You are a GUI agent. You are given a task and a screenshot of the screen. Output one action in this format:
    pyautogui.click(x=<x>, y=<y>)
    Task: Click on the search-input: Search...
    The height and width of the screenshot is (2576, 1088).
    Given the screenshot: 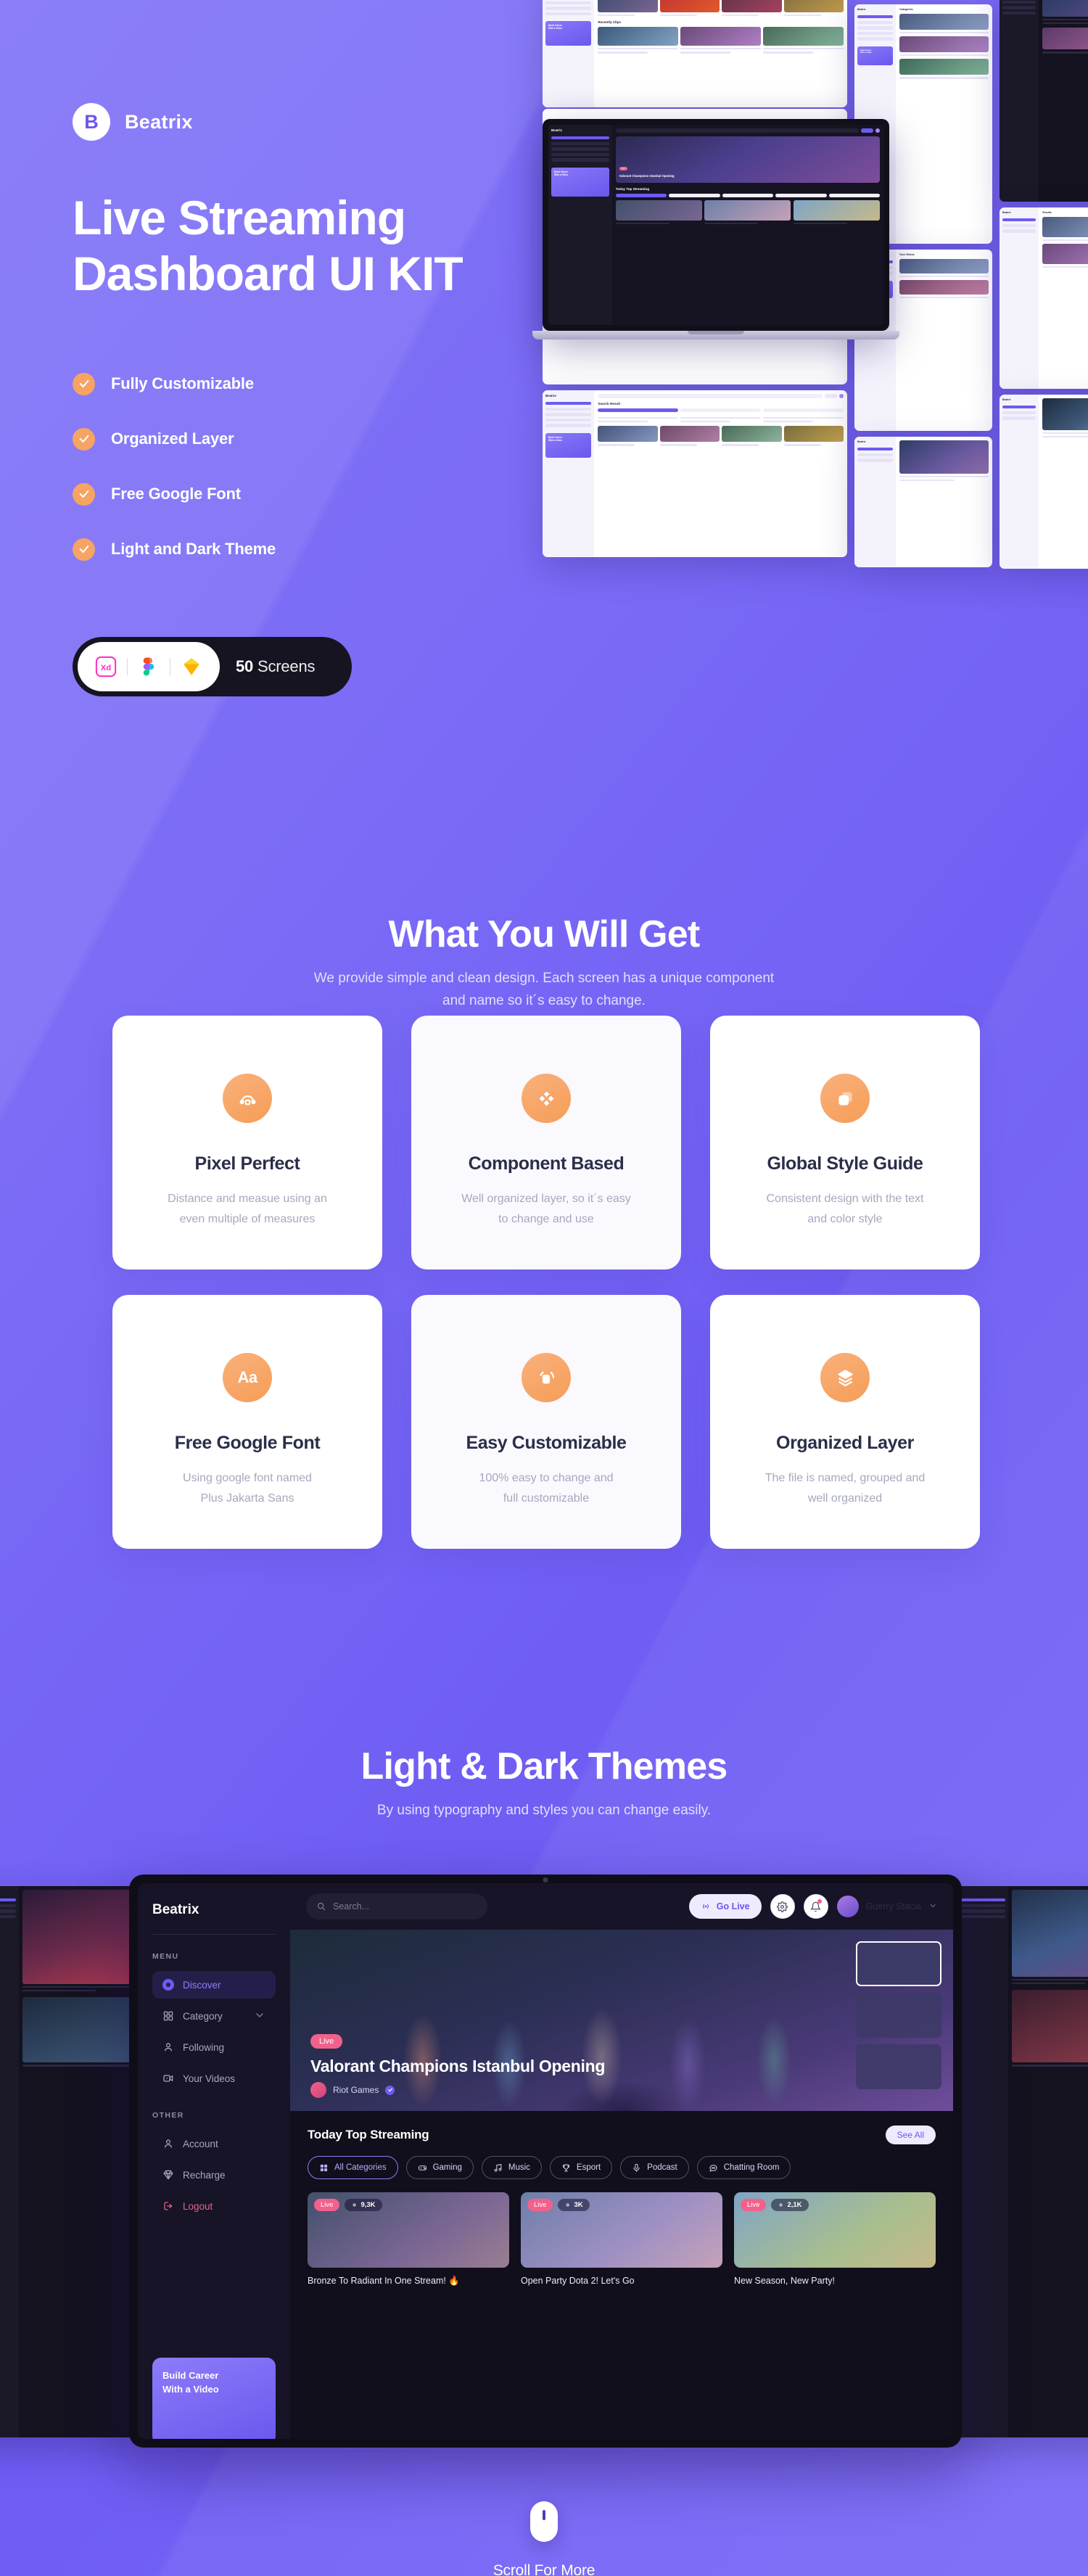 What is the action you would take?
    pyautogui.click(x=396, y=1906)
    